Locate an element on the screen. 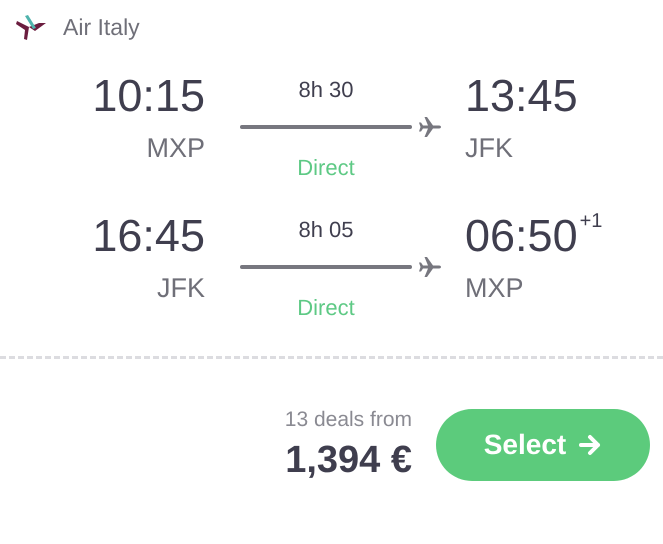 Image resolution: width=663 pixels, height=544 pixels. departure-time: 10:15 is located at coordinates (148, 96).